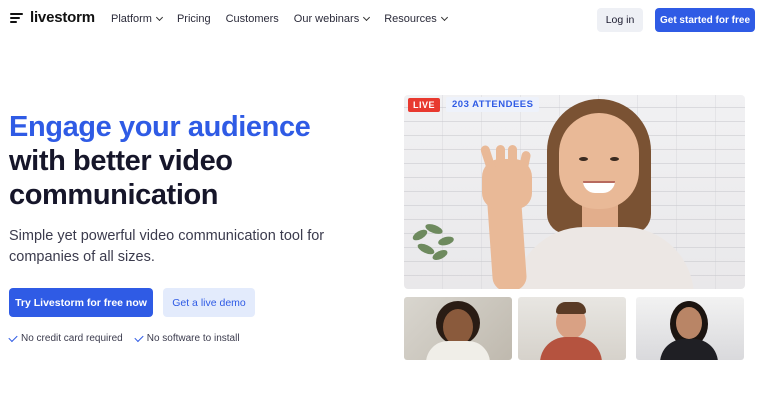 The width and height of the screenshot is (768, 394). Describe the element at coordinates (17, 18) in the screenshot. I see `livestorm-logo-icon` at that location.